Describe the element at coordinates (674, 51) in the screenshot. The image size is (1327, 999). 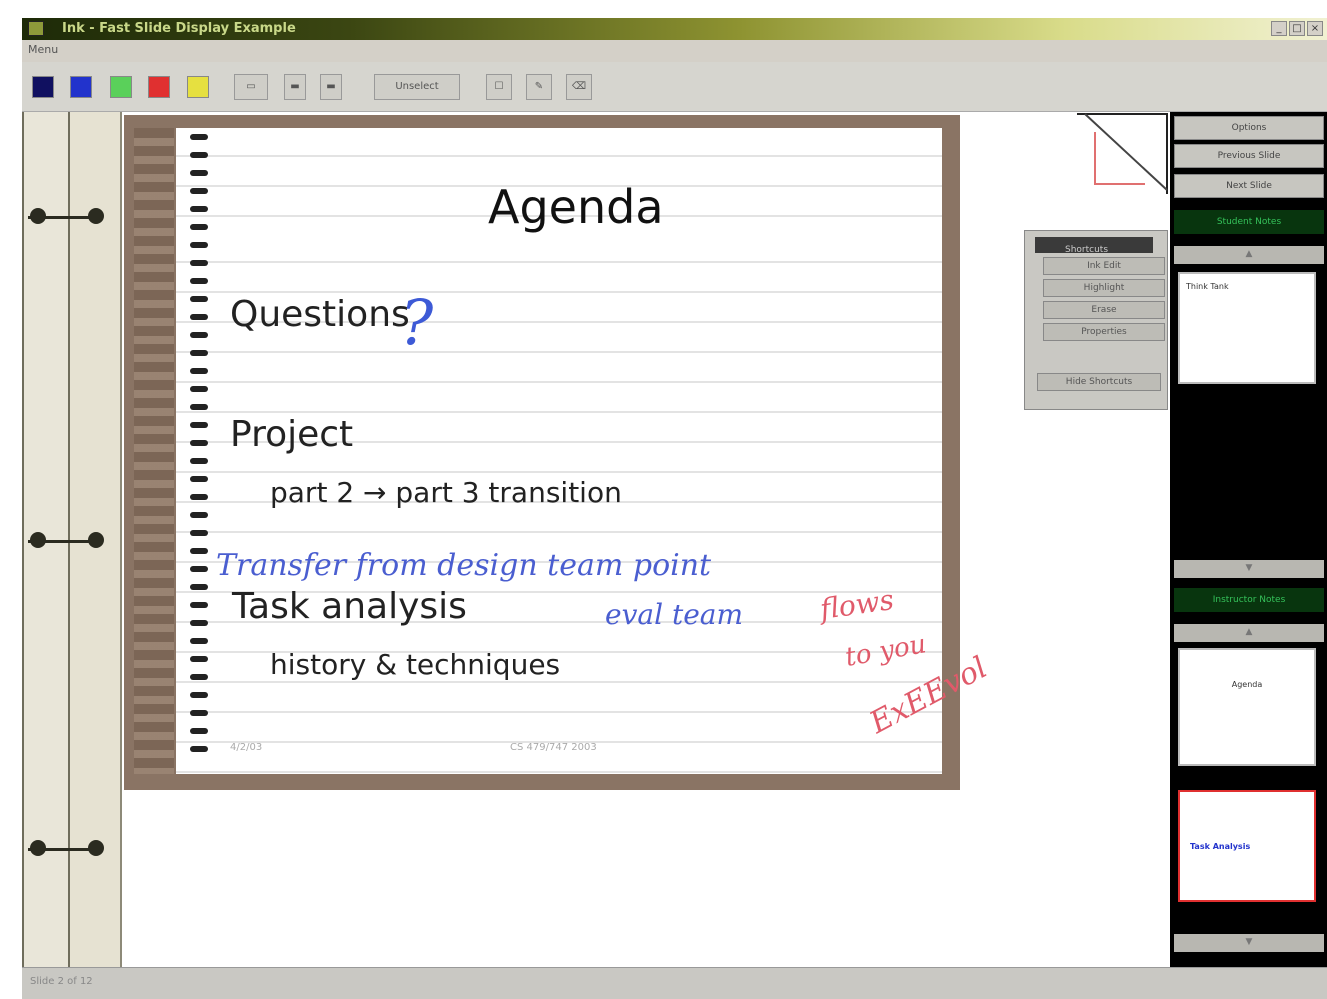
I see `menu-bar: Menu` at that location.